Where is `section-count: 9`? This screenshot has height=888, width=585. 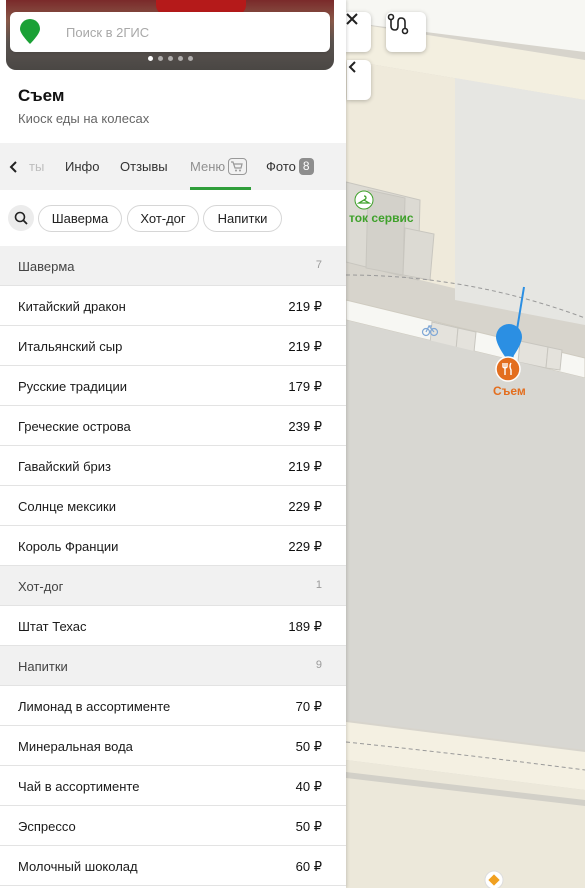 section-count: 9 is located at coordinates (318, 665).